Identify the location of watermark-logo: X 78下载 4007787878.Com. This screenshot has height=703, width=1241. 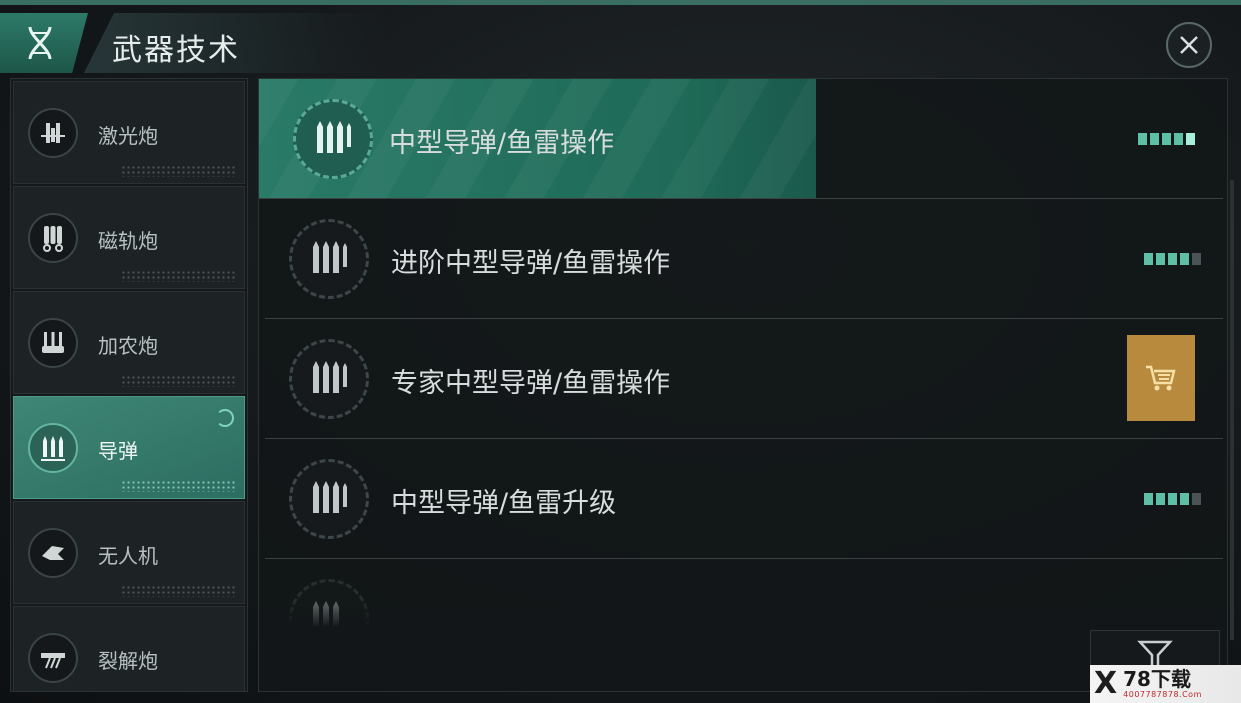
(1165, 684).